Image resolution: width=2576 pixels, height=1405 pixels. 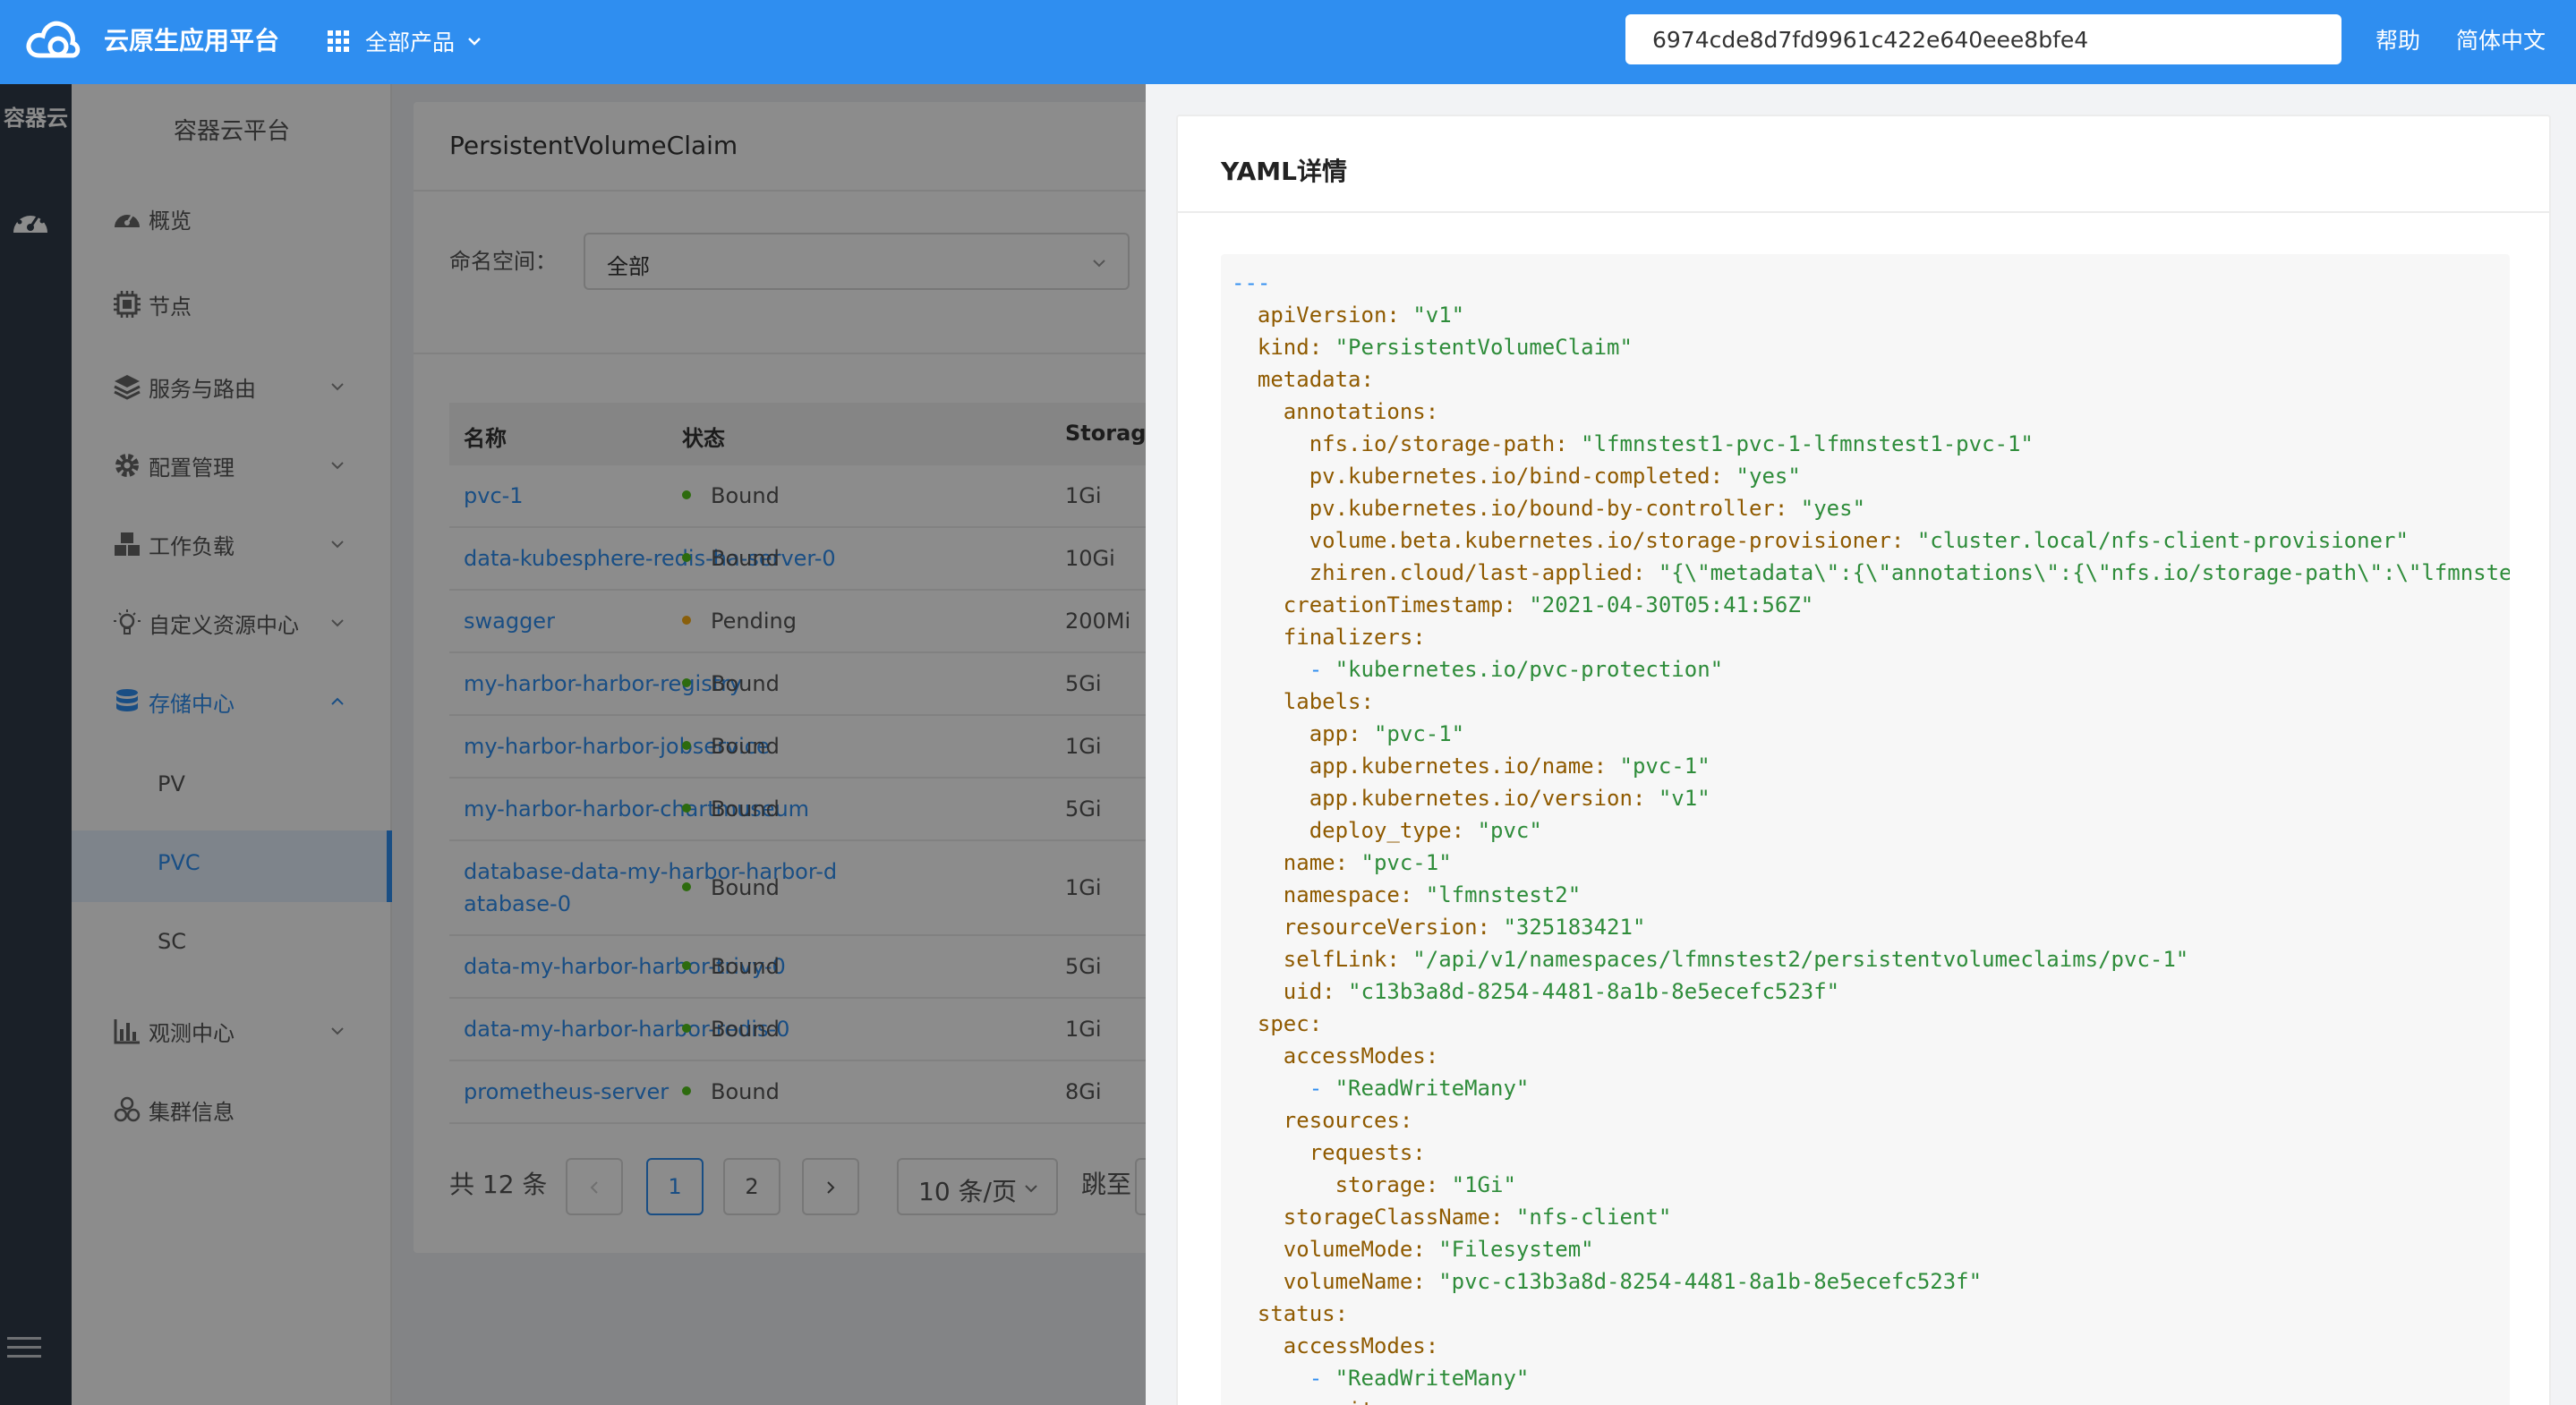 What do you see at coordinates (338, 41) in the screenshot?
I see `apps-grid-icon` at bounding box center [338, 41].